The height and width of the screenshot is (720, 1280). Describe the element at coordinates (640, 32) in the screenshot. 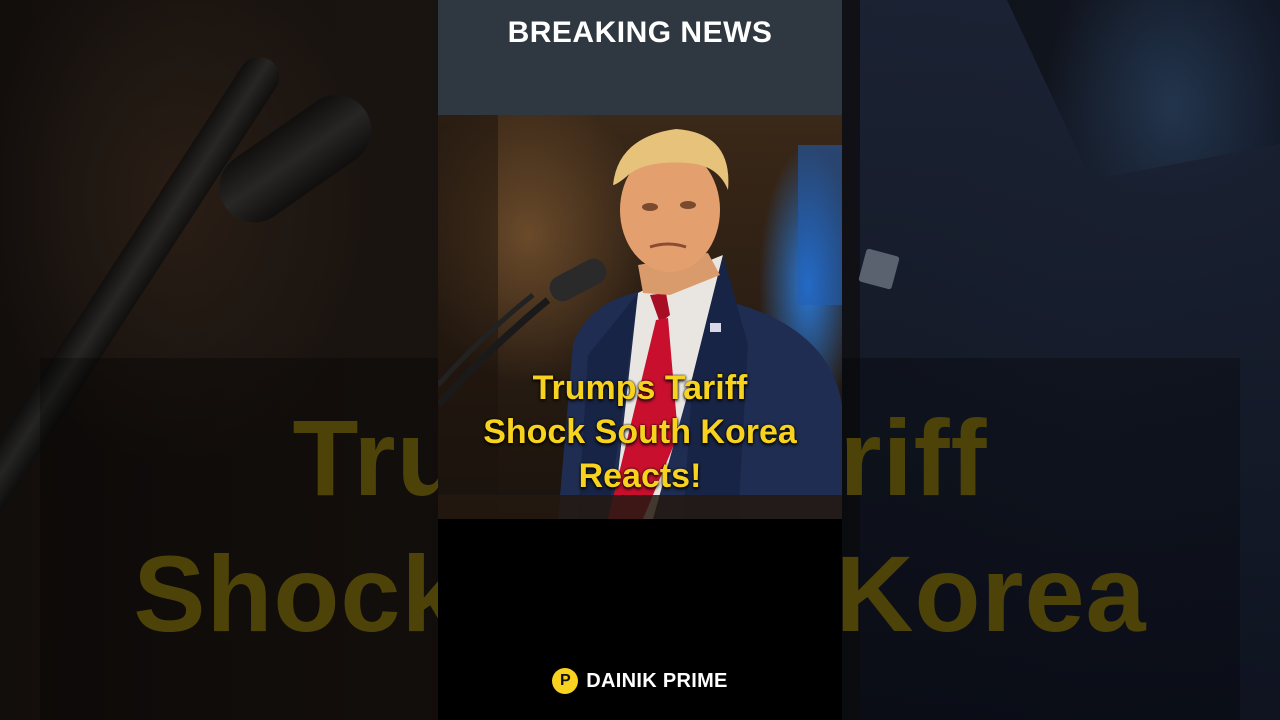

I see `header-title: BREAKING NEWS` at that location.